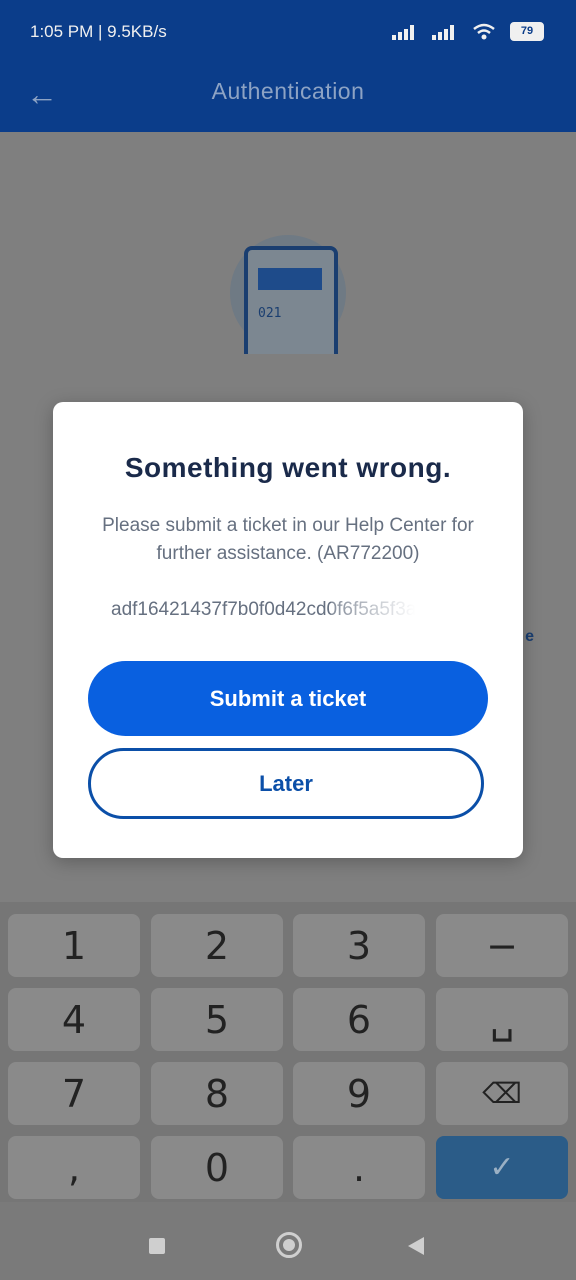 The image size is (576, 1280). I want to click on check-icon: ✓, so click(502, 1167).